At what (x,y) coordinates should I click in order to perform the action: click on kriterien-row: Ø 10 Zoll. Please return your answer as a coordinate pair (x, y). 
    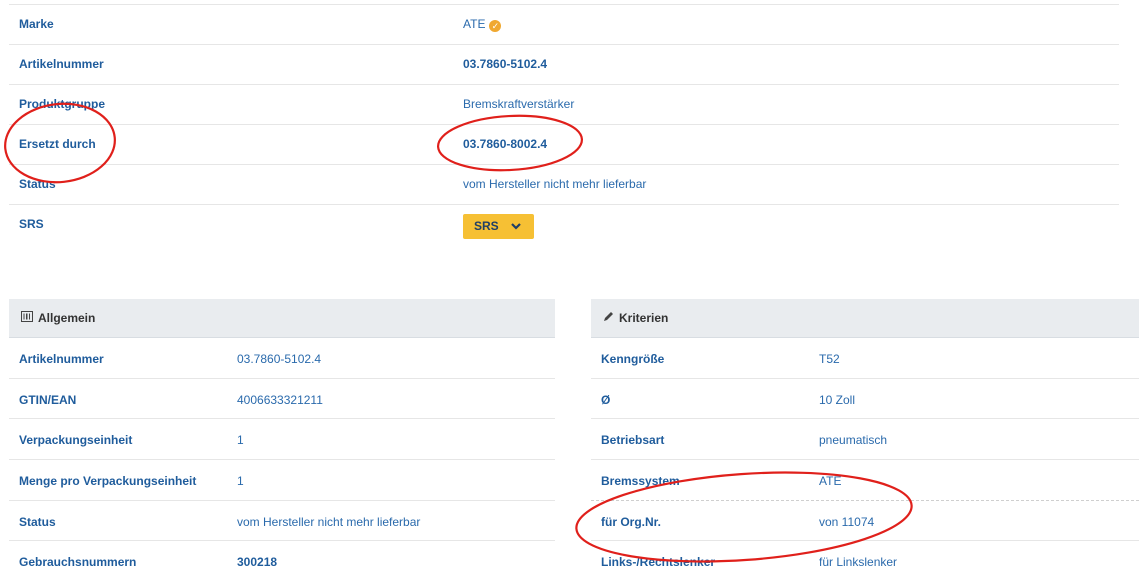
    Looking at the image, I should click on (865, 399).